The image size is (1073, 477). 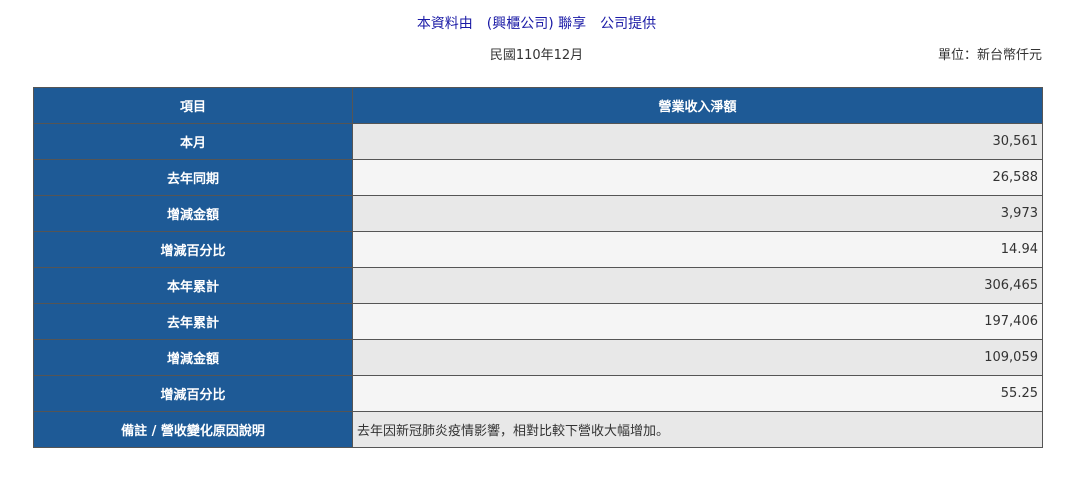 I want to click on row-value: 197,406, so click(x=697, y=321).